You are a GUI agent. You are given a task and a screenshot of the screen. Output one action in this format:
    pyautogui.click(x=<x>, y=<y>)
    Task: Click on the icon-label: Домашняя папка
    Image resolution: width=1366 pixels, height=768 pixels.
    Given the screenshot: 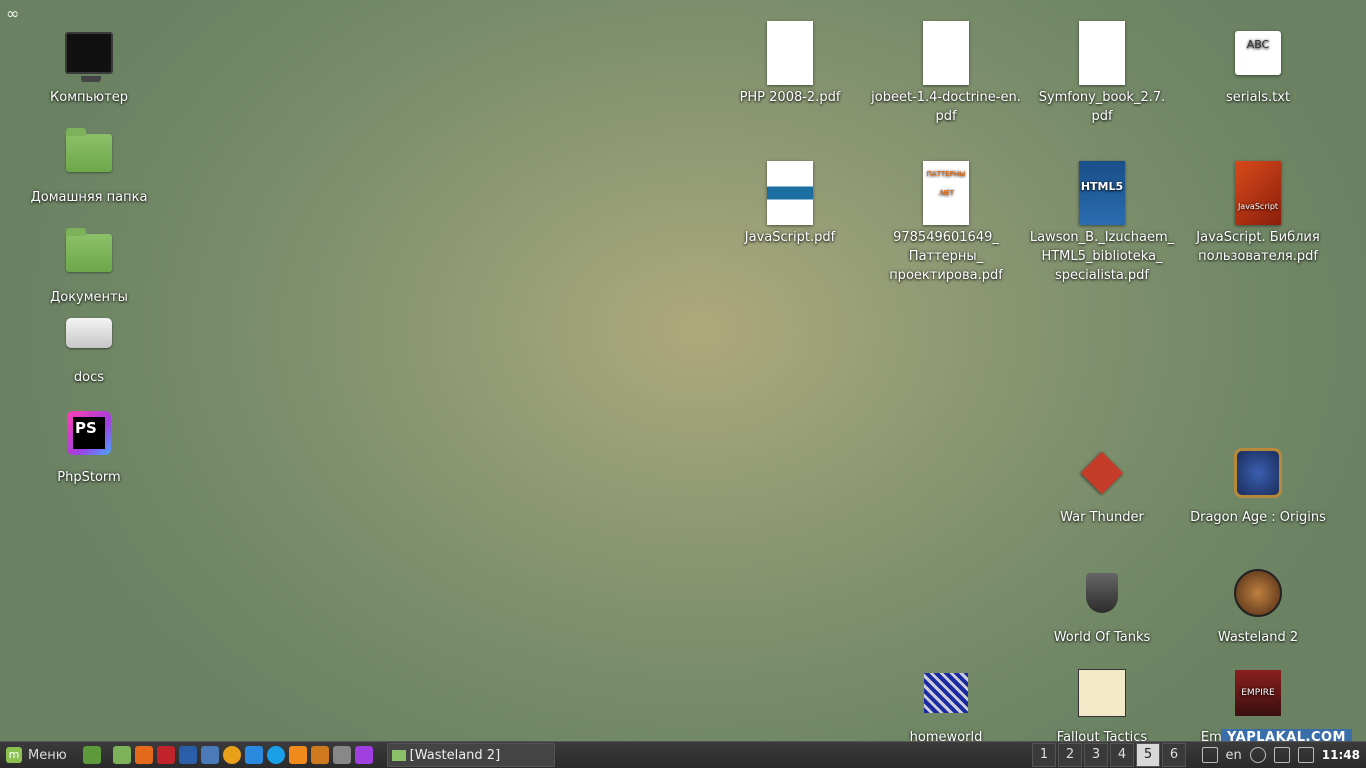 What is the action you would take?
    pyautogui.click(x=89, y=197)
    